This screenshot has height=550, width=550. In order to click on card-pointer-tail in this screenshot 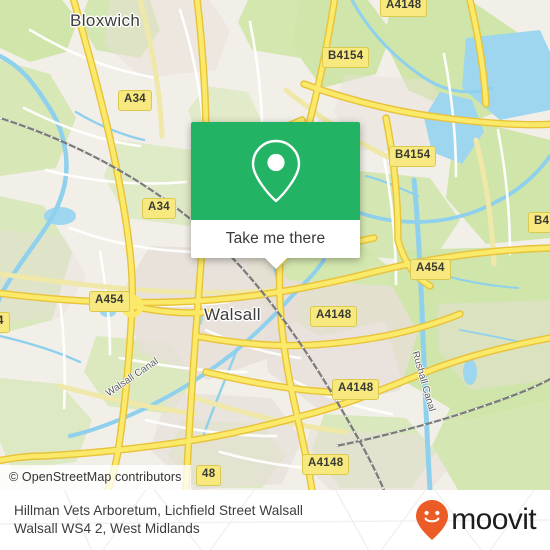, I will do `click(275, 263)`.